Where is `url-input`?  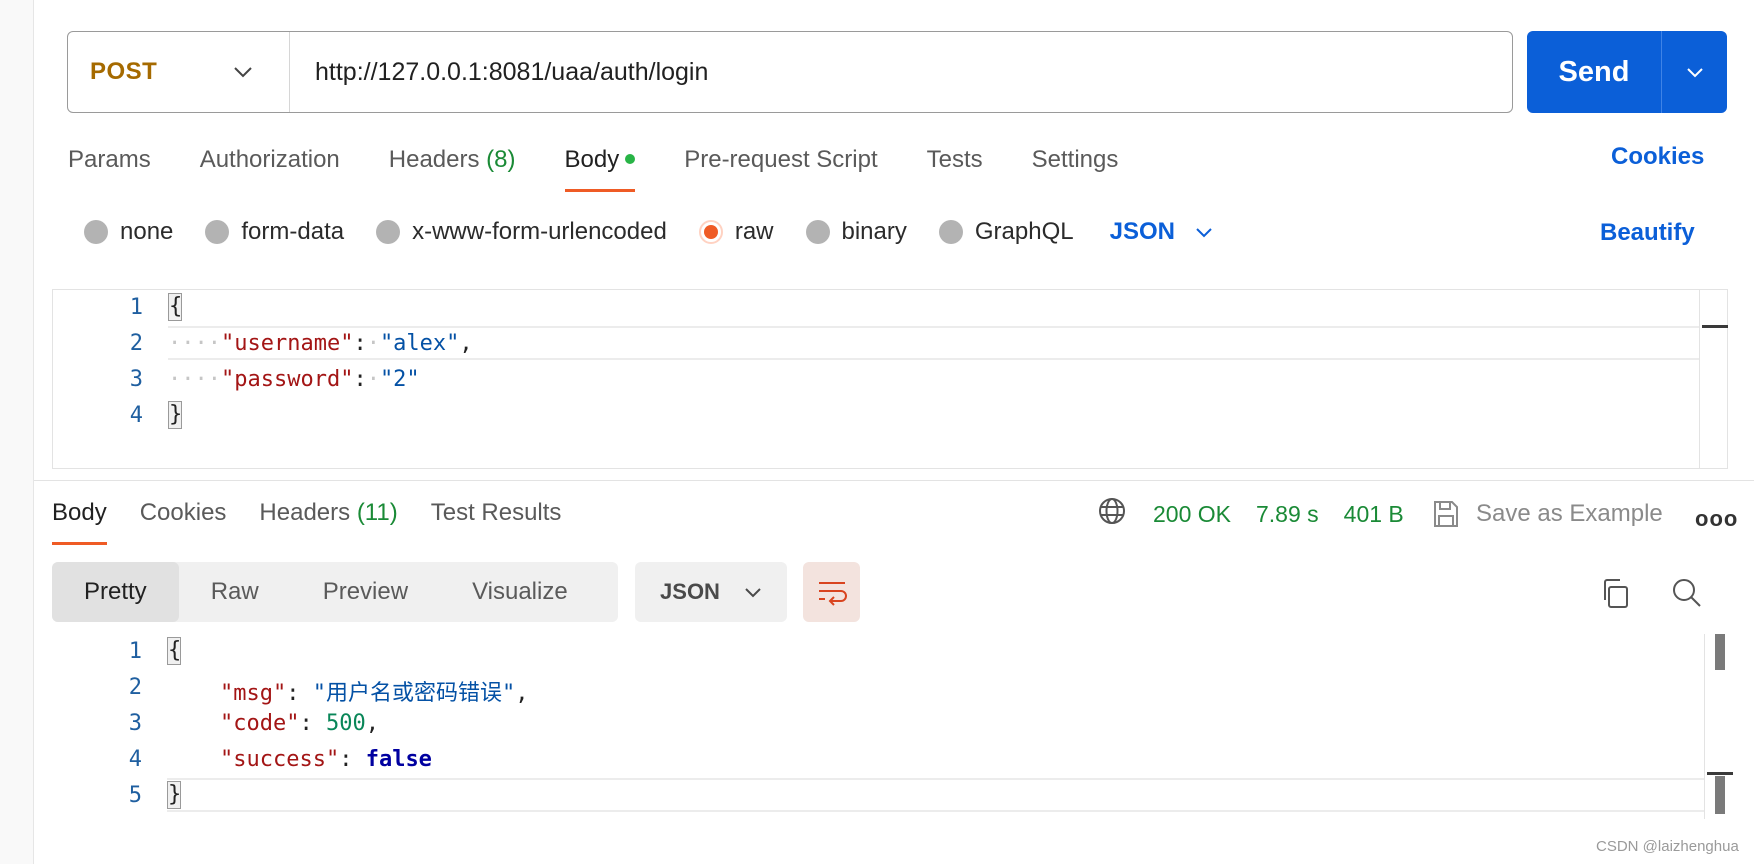
url-input is located at coordinates (901, 72).